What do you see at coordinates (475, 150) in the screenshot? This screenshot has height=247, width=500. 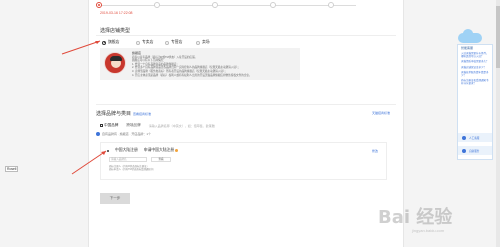 I see `self-service-button: 自助服务` at bounding box center [475, 150].